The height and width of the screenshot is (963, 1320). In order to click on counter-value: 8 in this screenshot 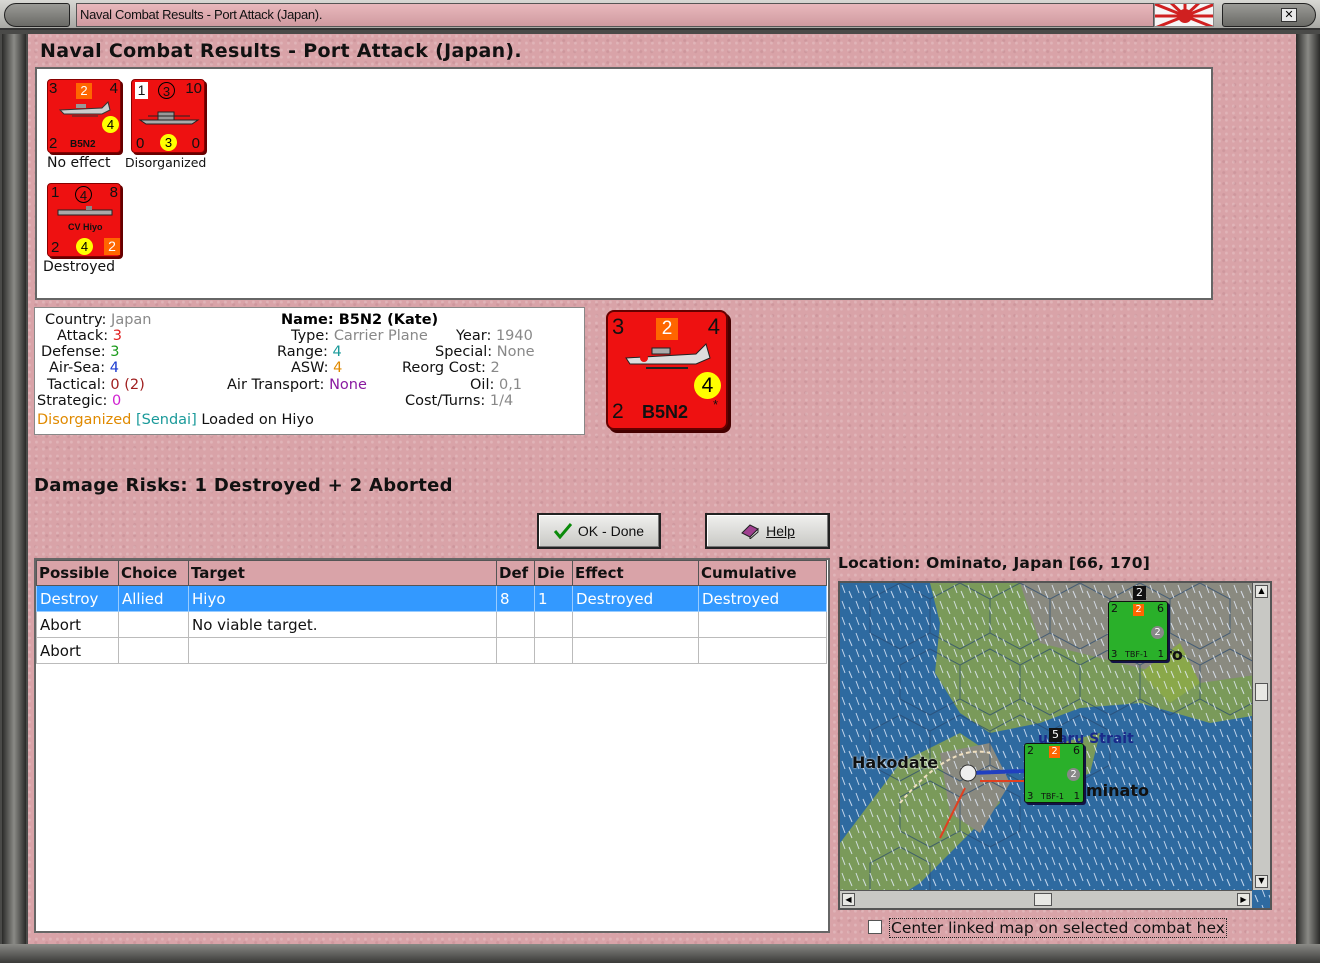, I will do `click(113, 192)`.